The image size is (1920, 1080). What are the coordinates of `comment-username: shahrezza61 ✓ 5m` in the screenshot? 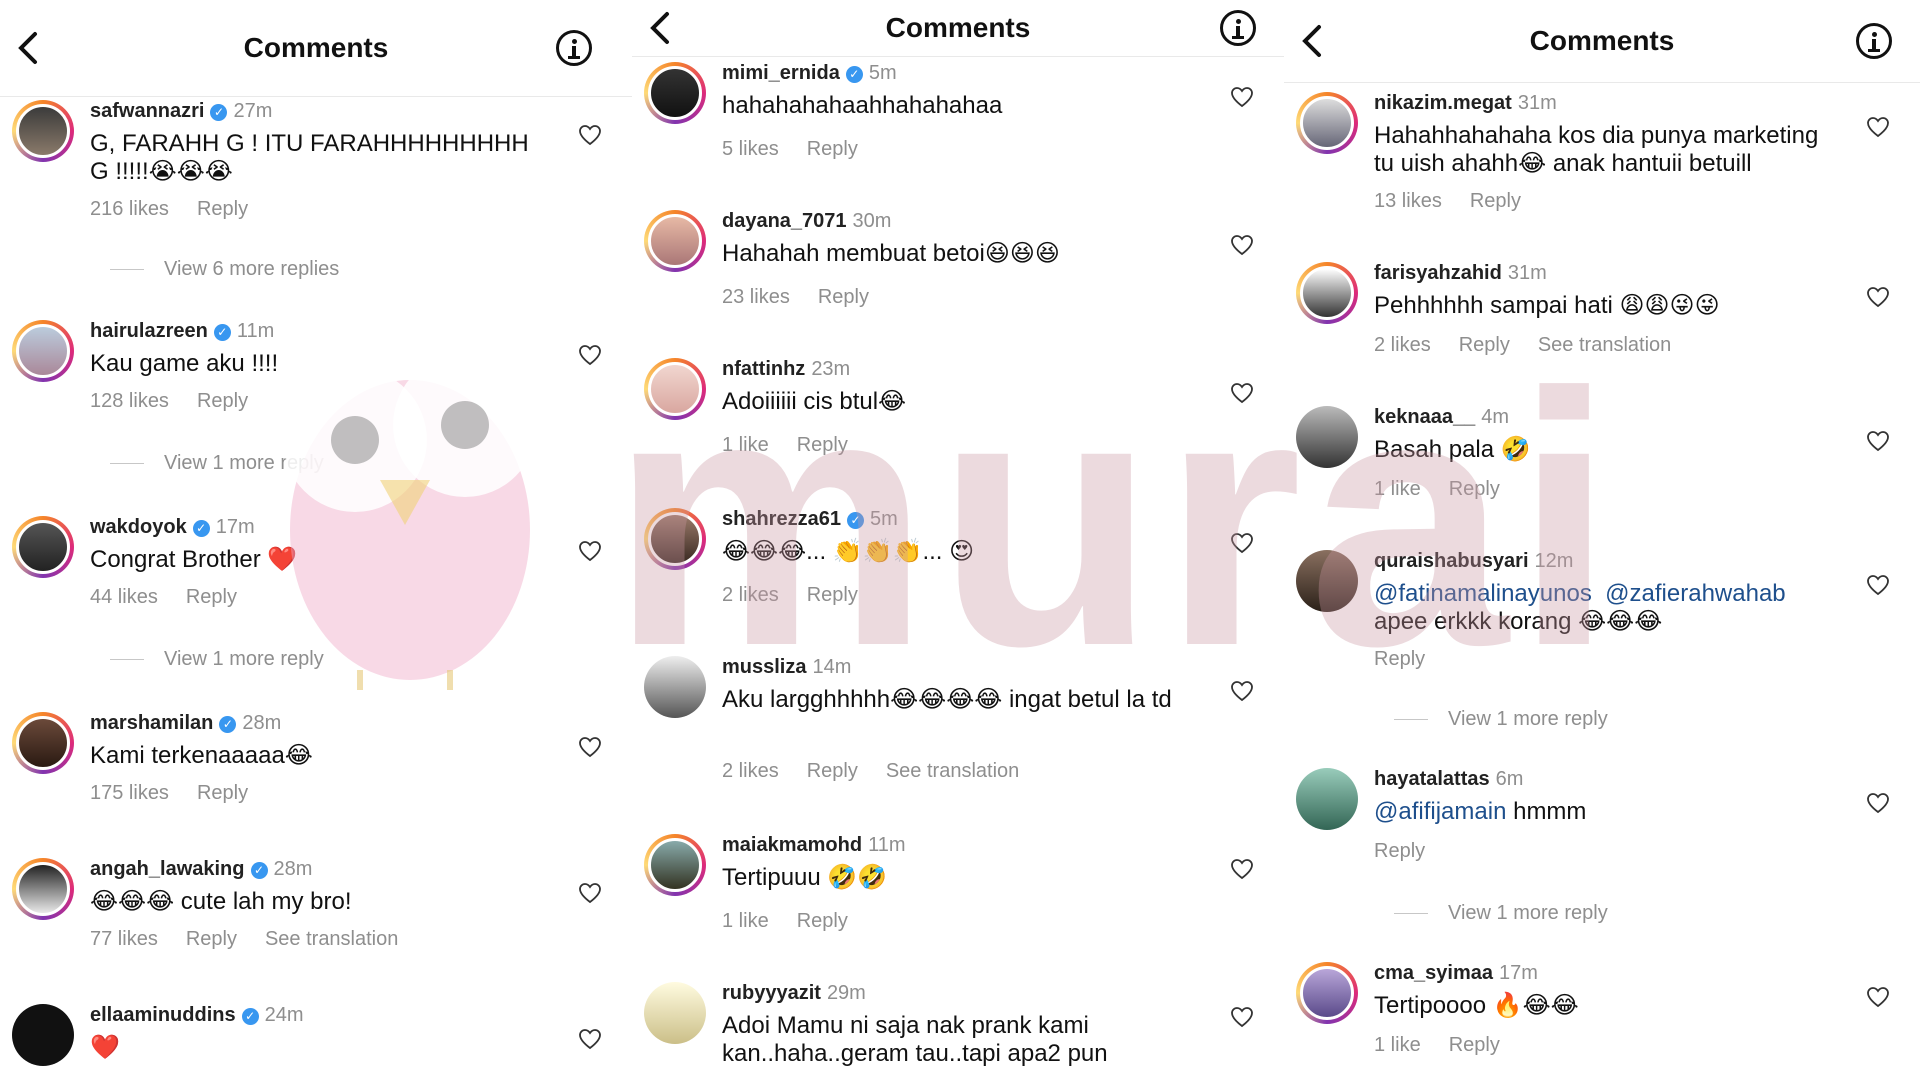 It's located at (810, 519).